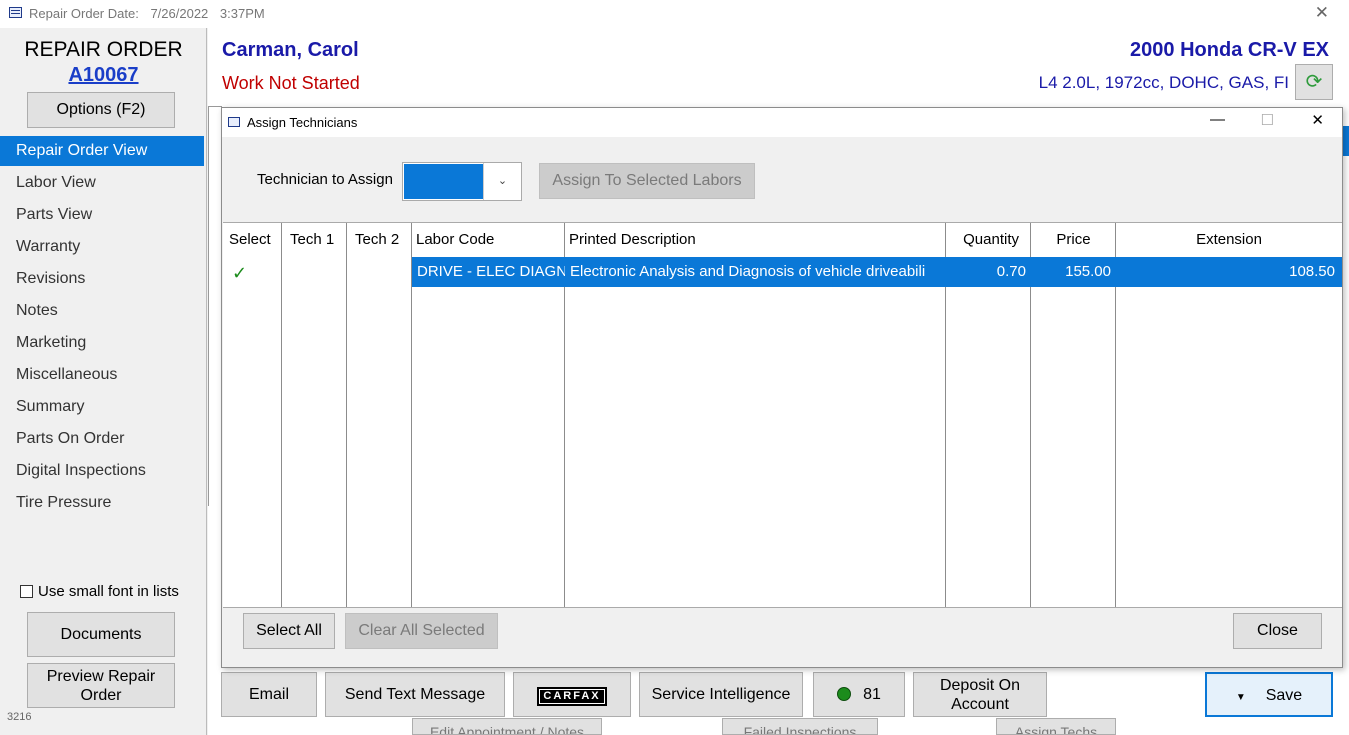 This screenshot has width=1349, height=735. Describe the element at coordinates (859, 694) in the screenshot. I see `status-count-button: 81` at that location.